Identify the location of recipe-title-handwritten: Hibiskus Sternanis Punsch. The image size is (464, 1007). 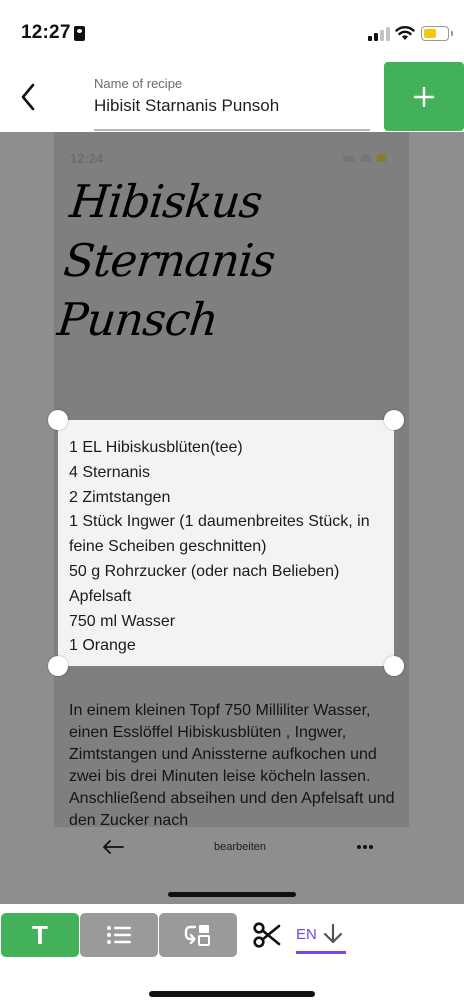
(229, 260).